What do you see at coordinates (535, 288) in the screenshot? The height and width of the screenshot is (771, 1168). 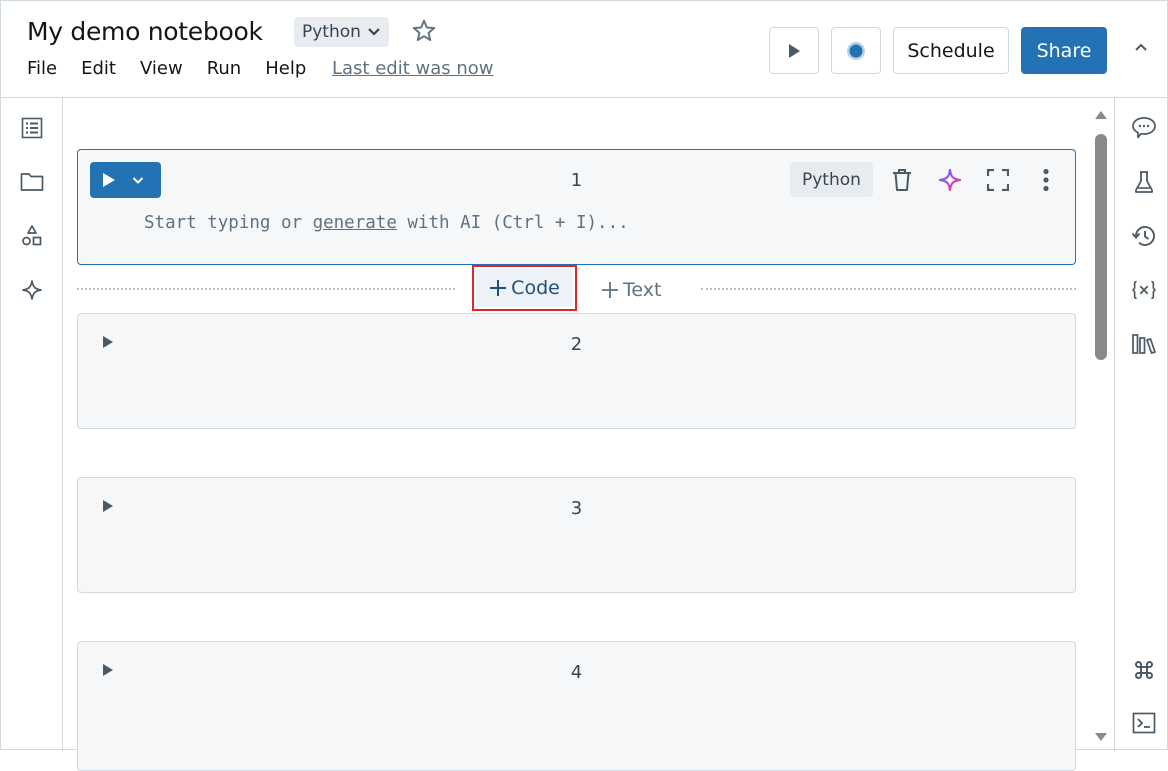 I see `add-code-label: Code` at bounding box center [535, 288].